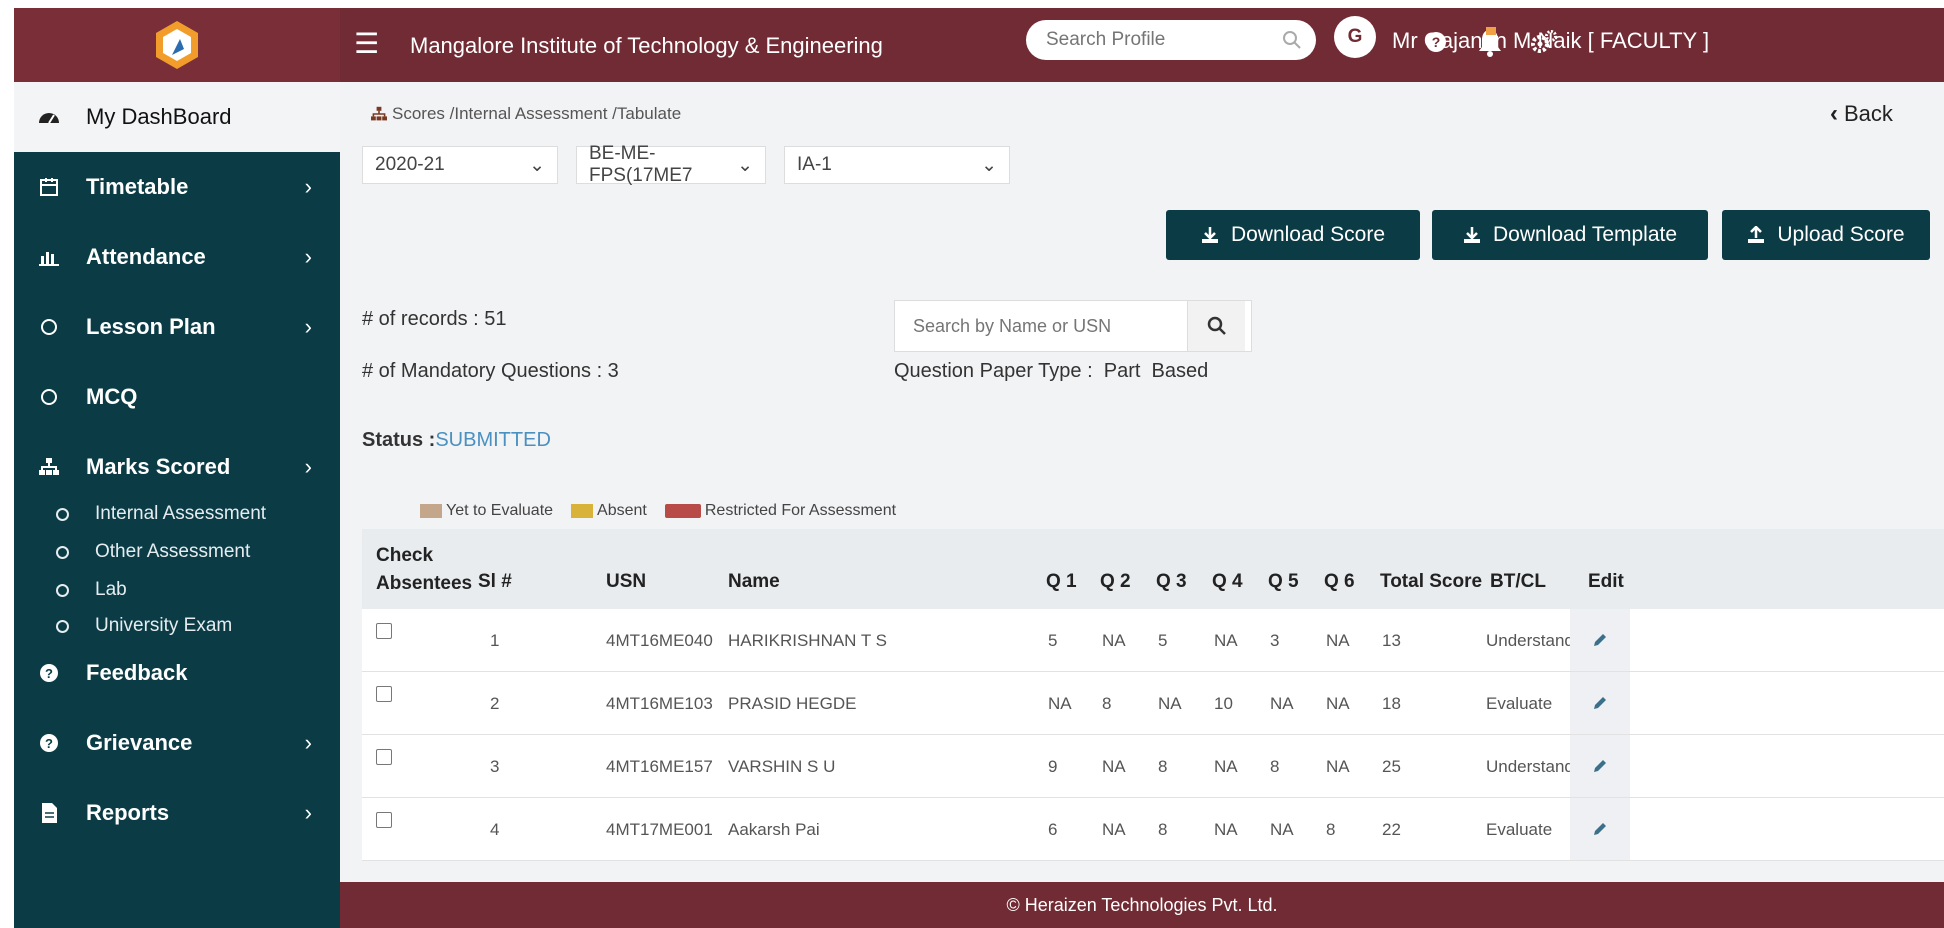  I want to click on search-name-usn, so click(1073, 326).